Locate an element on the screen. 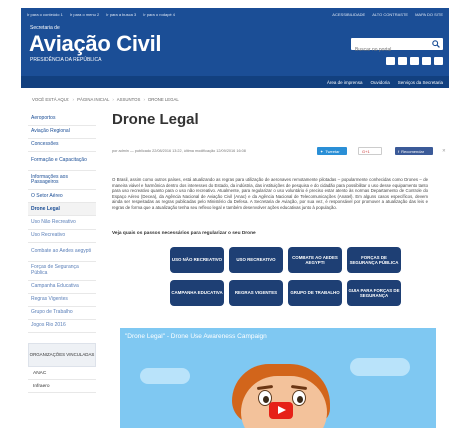 The width and height of the screenshot is (464, 433). page-title: Drone Legal is located at coordinates (155, 119).